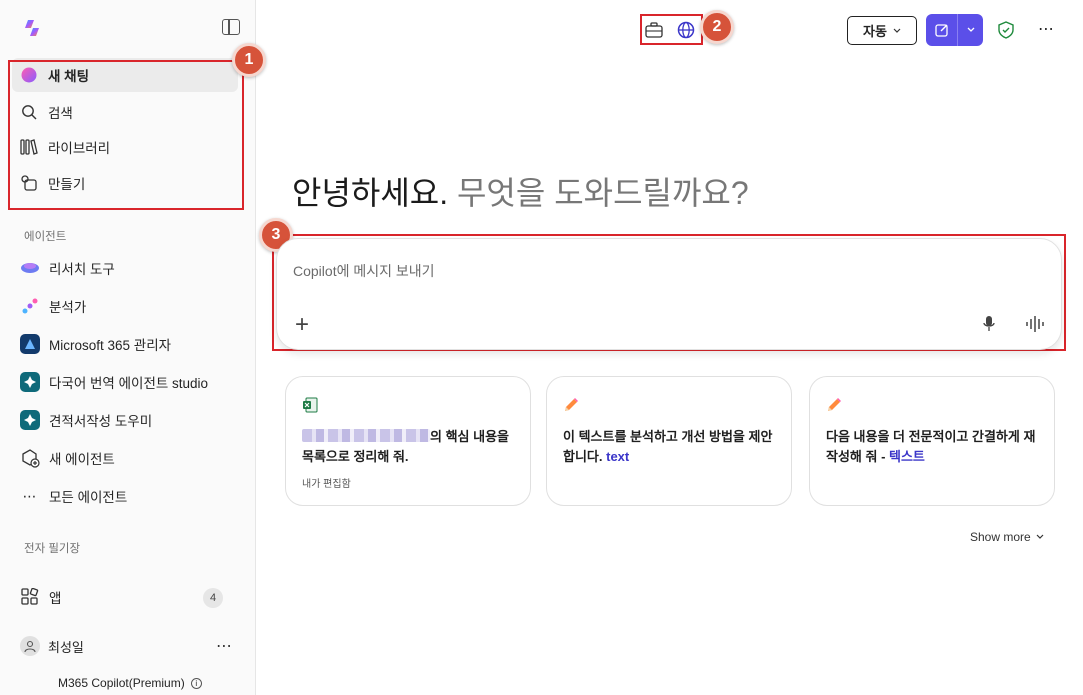 The width and height of the screenshot is (1083, 695). I want to click on translate-agent-icon, so click(30, 382).